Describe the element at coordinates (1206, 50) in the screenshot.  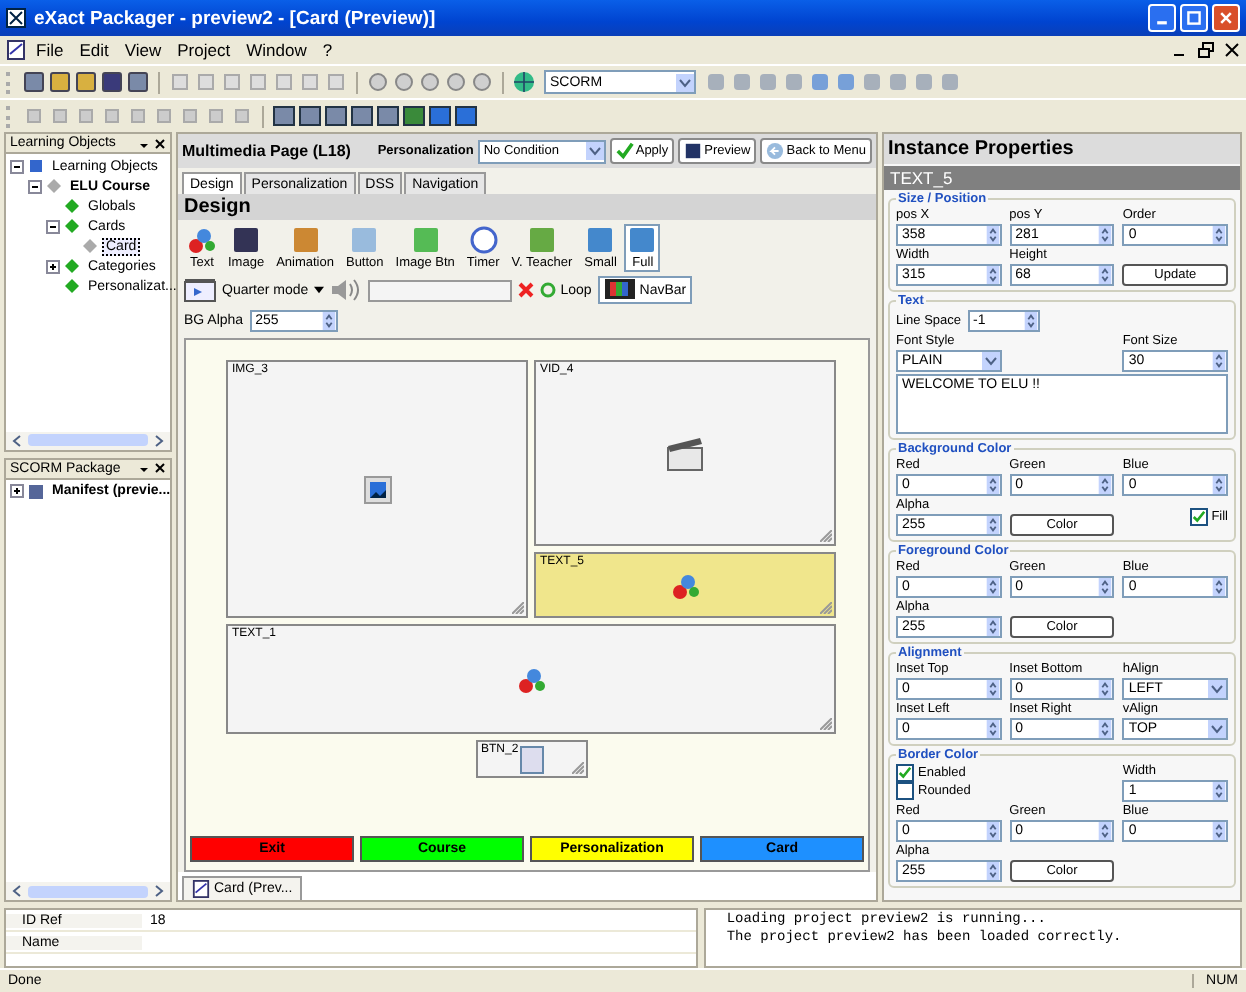
I see `restore-icon` at that location.